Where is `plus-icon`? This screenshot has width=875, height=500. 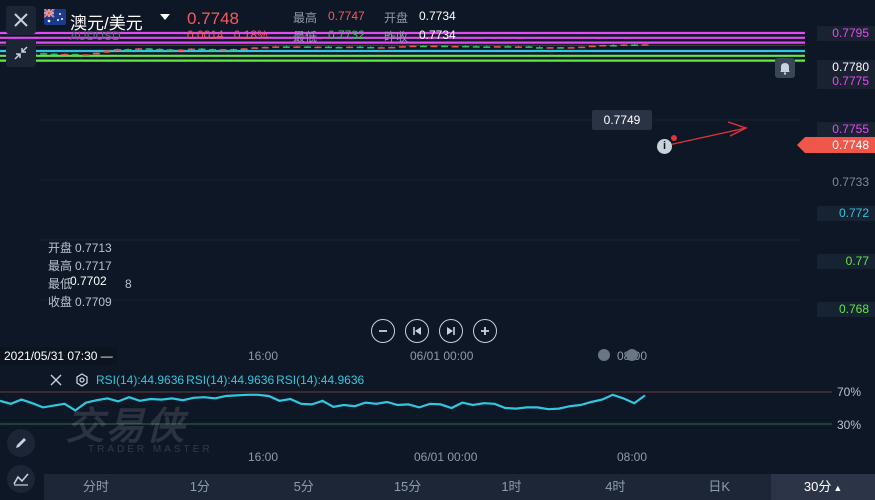
plus-icon is located at coordinates (485, 331).